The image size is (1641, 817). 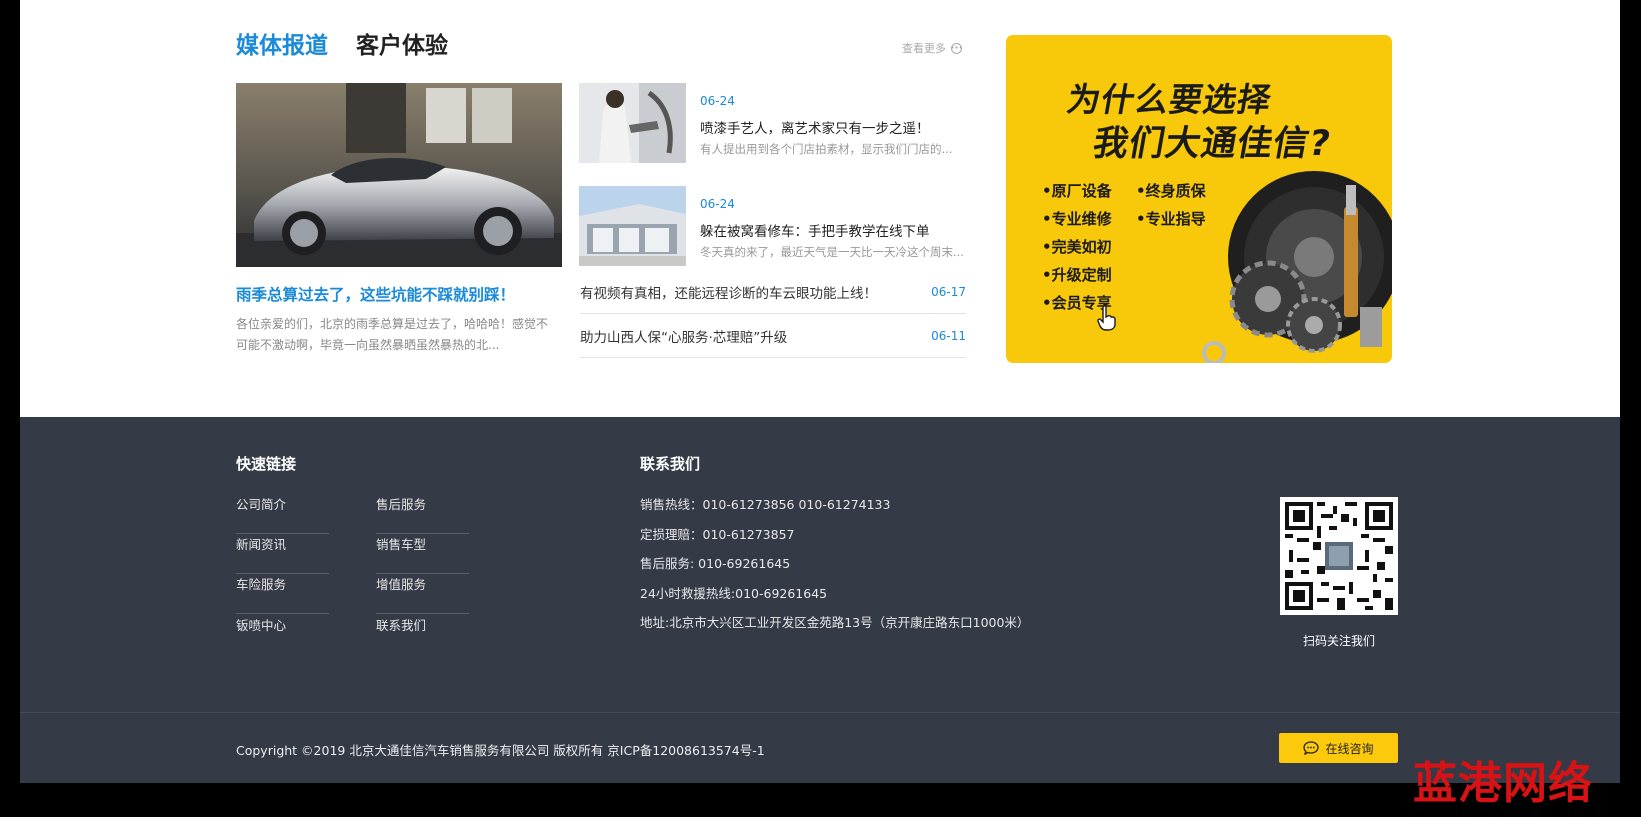 I want to click on store-photo-icon, so click(x=632, y=226).